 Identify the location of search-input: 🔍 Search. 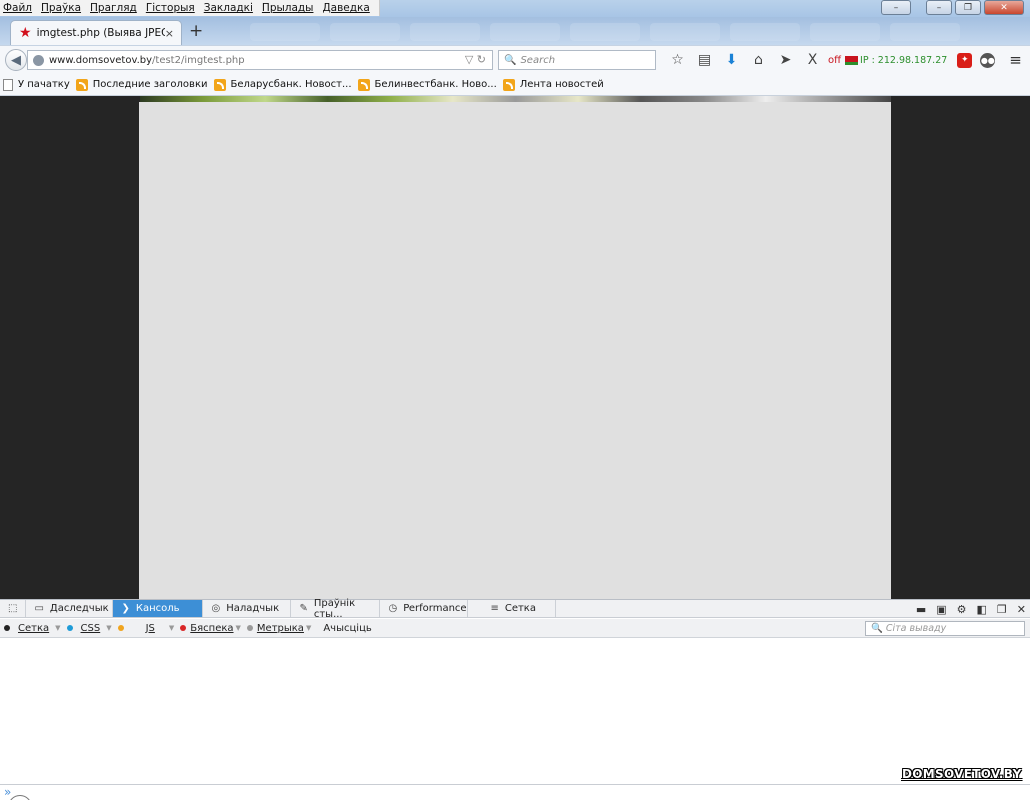
(577, 60).